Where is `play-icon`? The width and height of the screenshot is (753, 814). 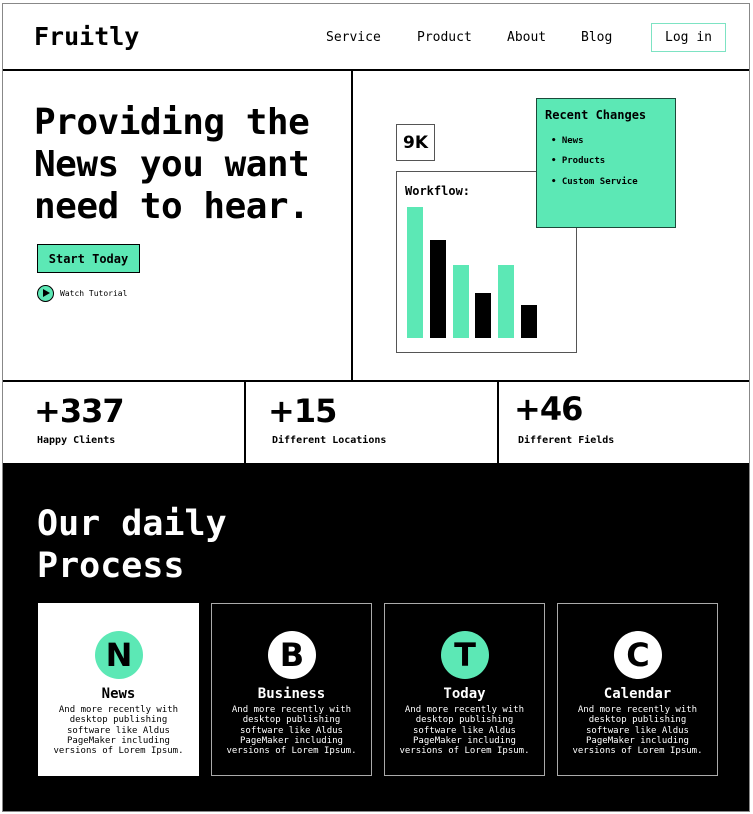
play-icon is located at coordinates (45, 293).